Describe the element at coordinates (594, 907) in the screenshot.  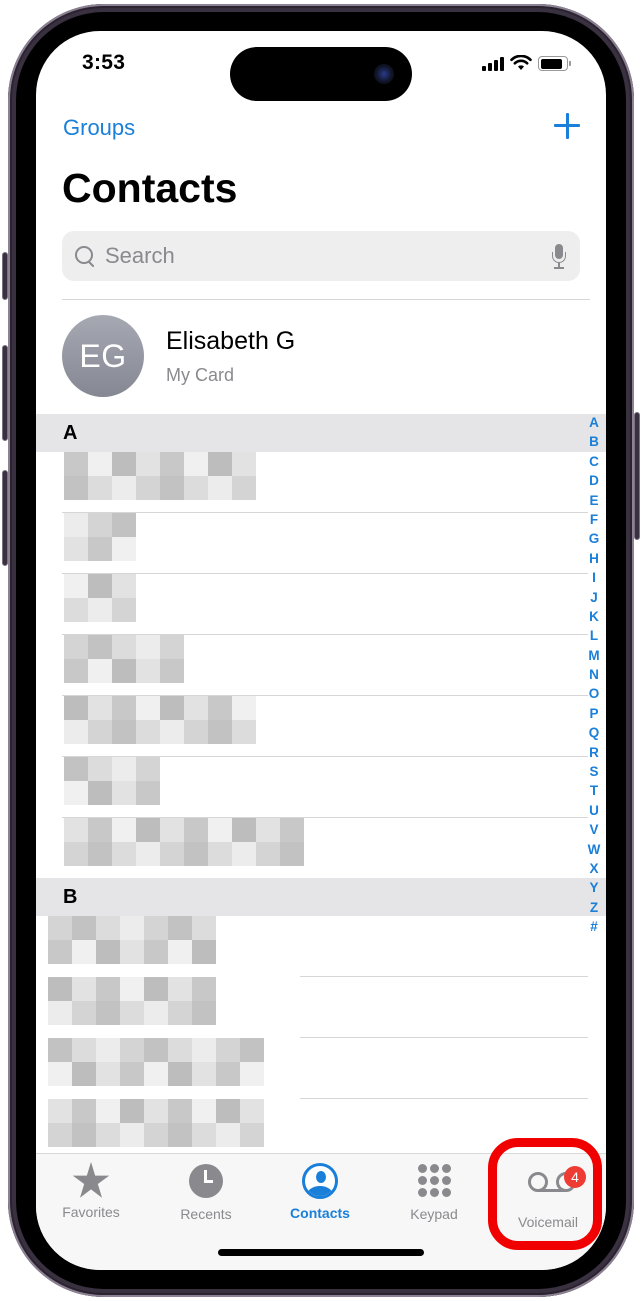
I see `index-letter: Z` at that location.